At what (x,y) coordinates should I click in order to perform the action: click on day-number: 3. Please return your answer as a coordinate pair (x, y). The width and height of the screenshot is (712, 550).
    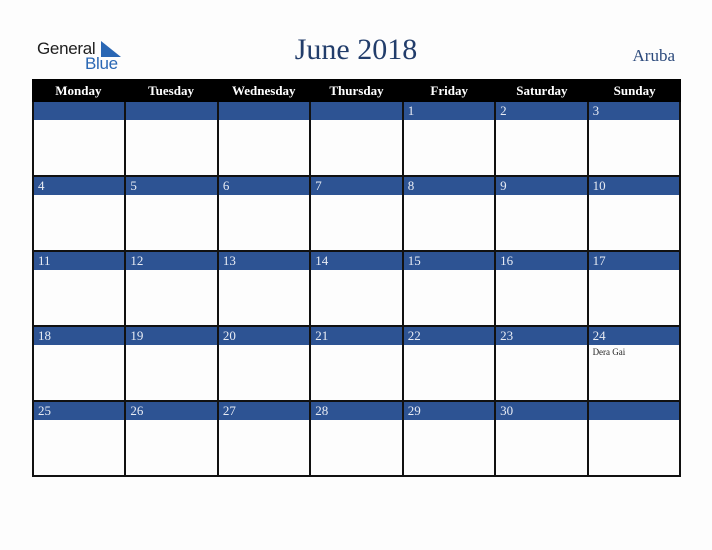
    Looking at the image, I should click on (633, 111).